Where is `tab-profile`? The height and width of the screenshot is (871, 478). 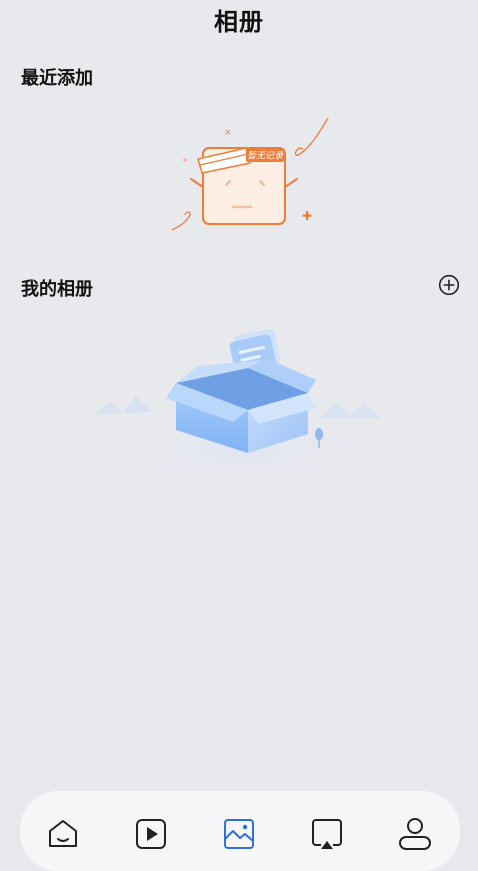
tab-profile is located at coordinates (415, 833).